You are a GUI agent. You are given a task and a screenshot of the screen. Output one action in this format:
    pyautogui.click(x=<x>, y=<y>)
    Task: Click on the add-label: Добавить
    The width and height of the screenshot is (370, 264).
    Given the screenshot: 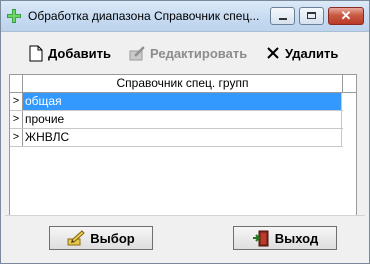 What is the action you would take?
    pyautogui.click(x=79, y=53)
    